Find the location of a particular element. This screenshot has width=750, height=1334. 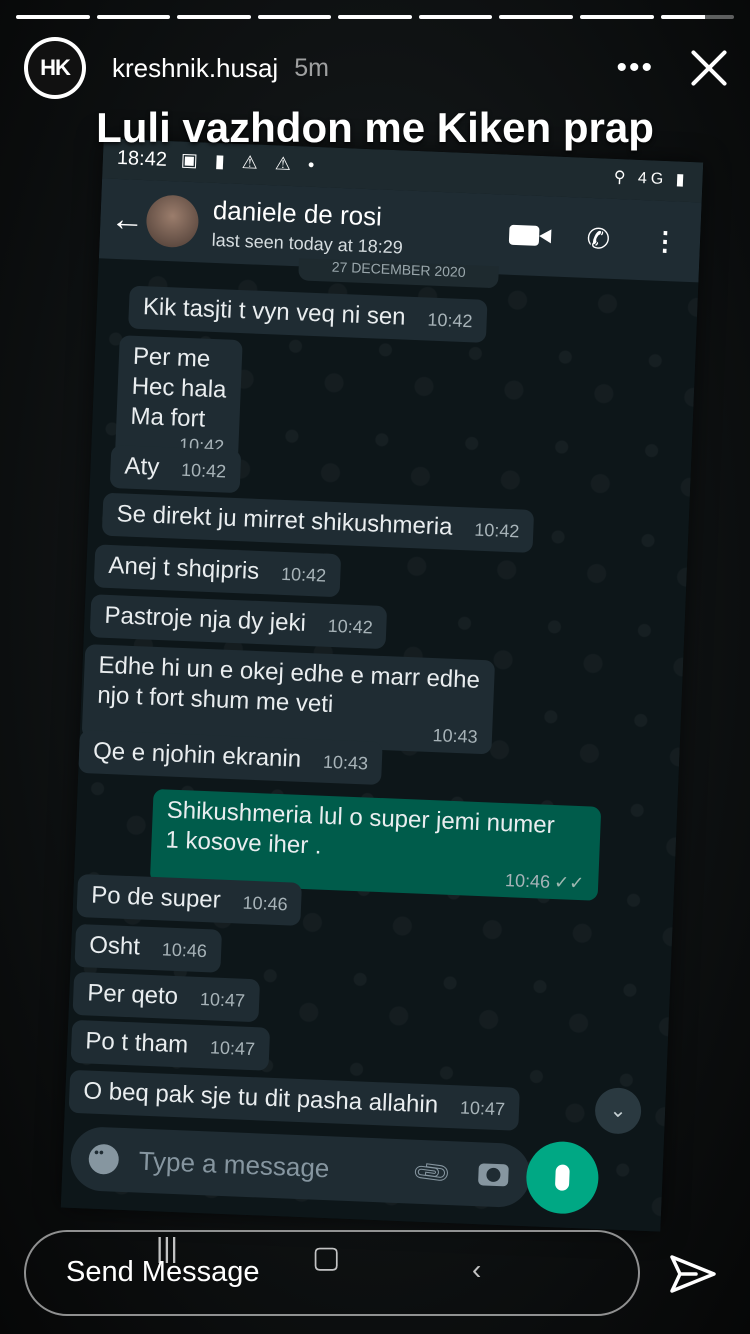

message-text: Per me Hec hala Ma fort is located at coordinates (178, 387).